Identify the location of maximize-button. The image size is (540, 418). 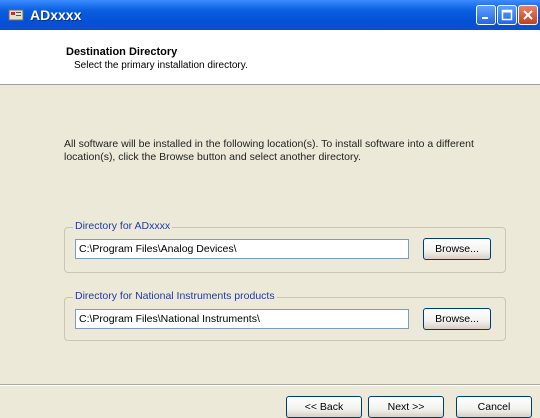
(507, 15).